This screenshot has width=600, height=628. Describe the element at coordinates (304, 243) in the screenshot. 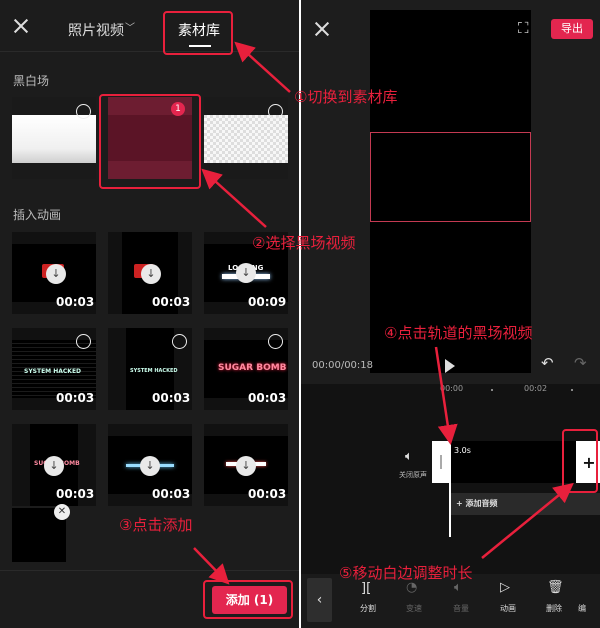

I see `annotation-step2: ②选择黑场视频` at that location.